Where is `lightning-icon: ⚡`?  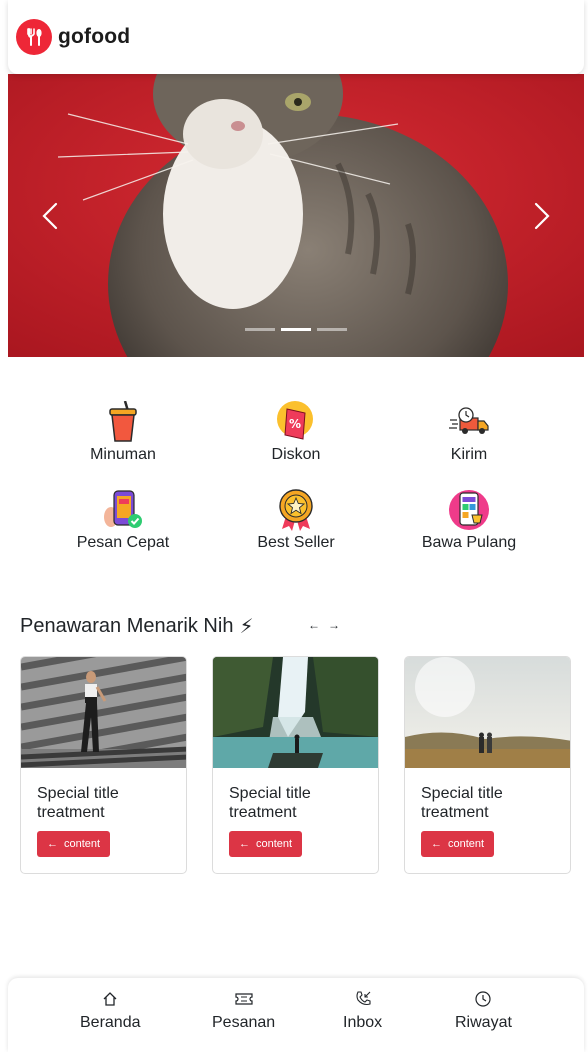 lightning-icon: ⚡ is located at coordinates (246, 627).